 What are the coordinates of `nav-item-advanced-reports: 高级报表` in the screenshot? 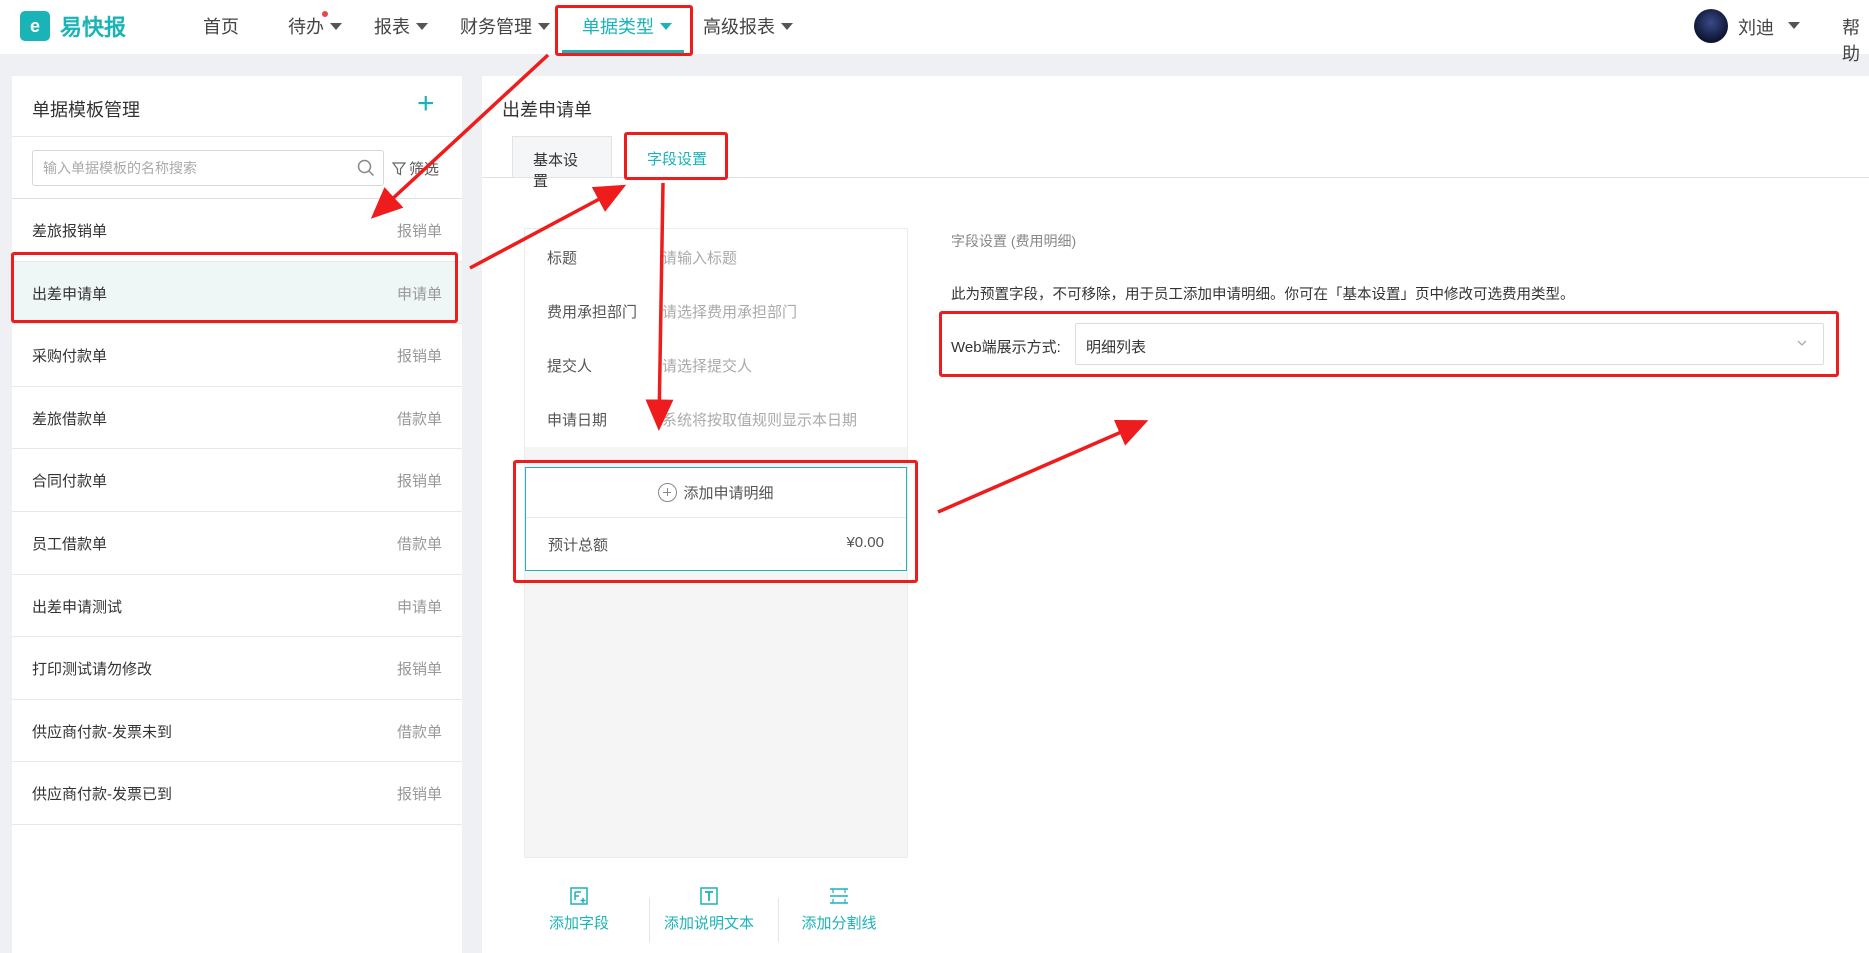 It's located at (748, 26).